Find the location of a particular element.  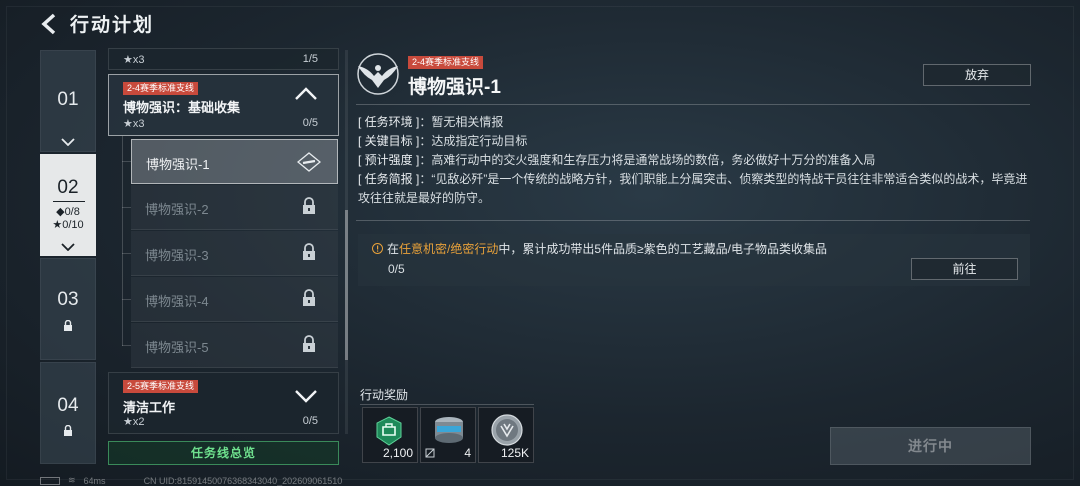

reward-count: 125K is located at coordinates (514, 453).